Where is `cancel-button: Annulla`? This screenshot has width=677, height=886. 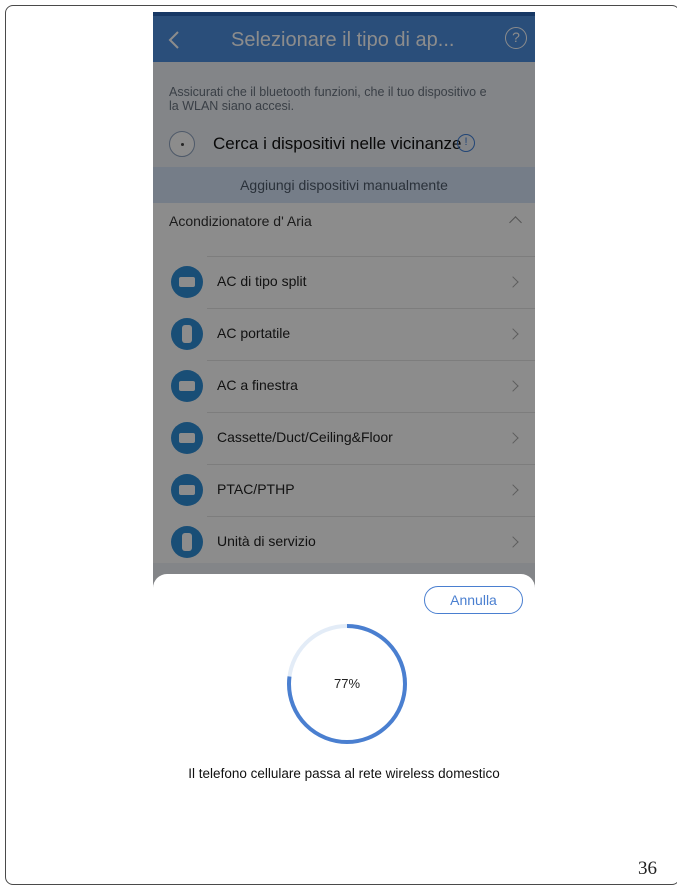
cancel-button: Annulla is located at coordinates (473, 600).